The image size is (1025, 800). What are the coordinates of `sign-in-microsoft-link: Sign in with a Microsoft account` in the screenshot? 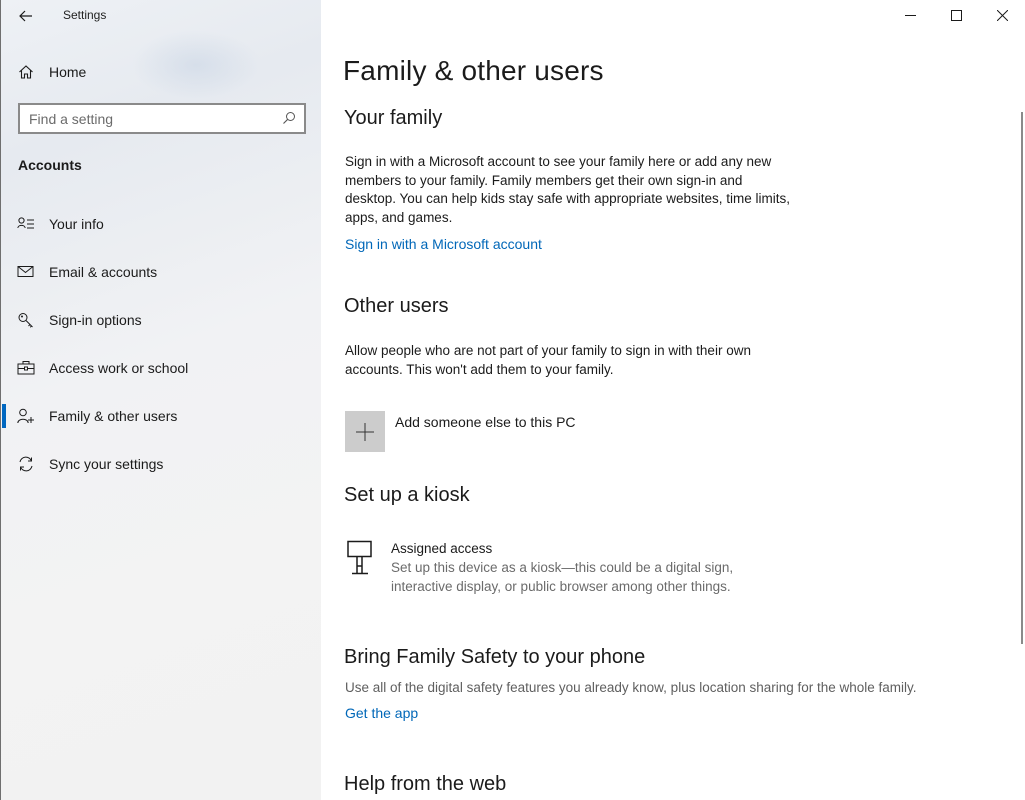 It's located at (443, 244).